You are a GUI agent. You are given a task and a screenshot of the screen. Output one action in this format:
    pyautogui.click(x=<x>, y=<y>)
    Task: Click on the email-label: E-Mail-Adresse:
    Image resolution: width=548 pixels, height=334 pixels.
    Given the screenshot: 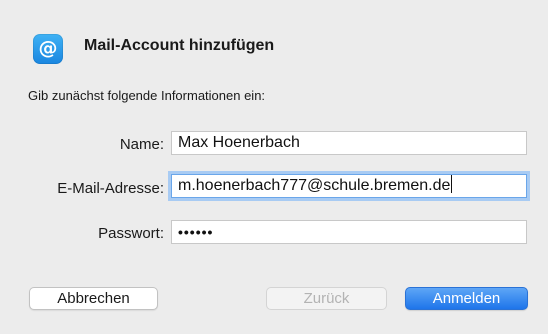 What is the action you would take?
    pyautogui.click(x=110, y=188)
    